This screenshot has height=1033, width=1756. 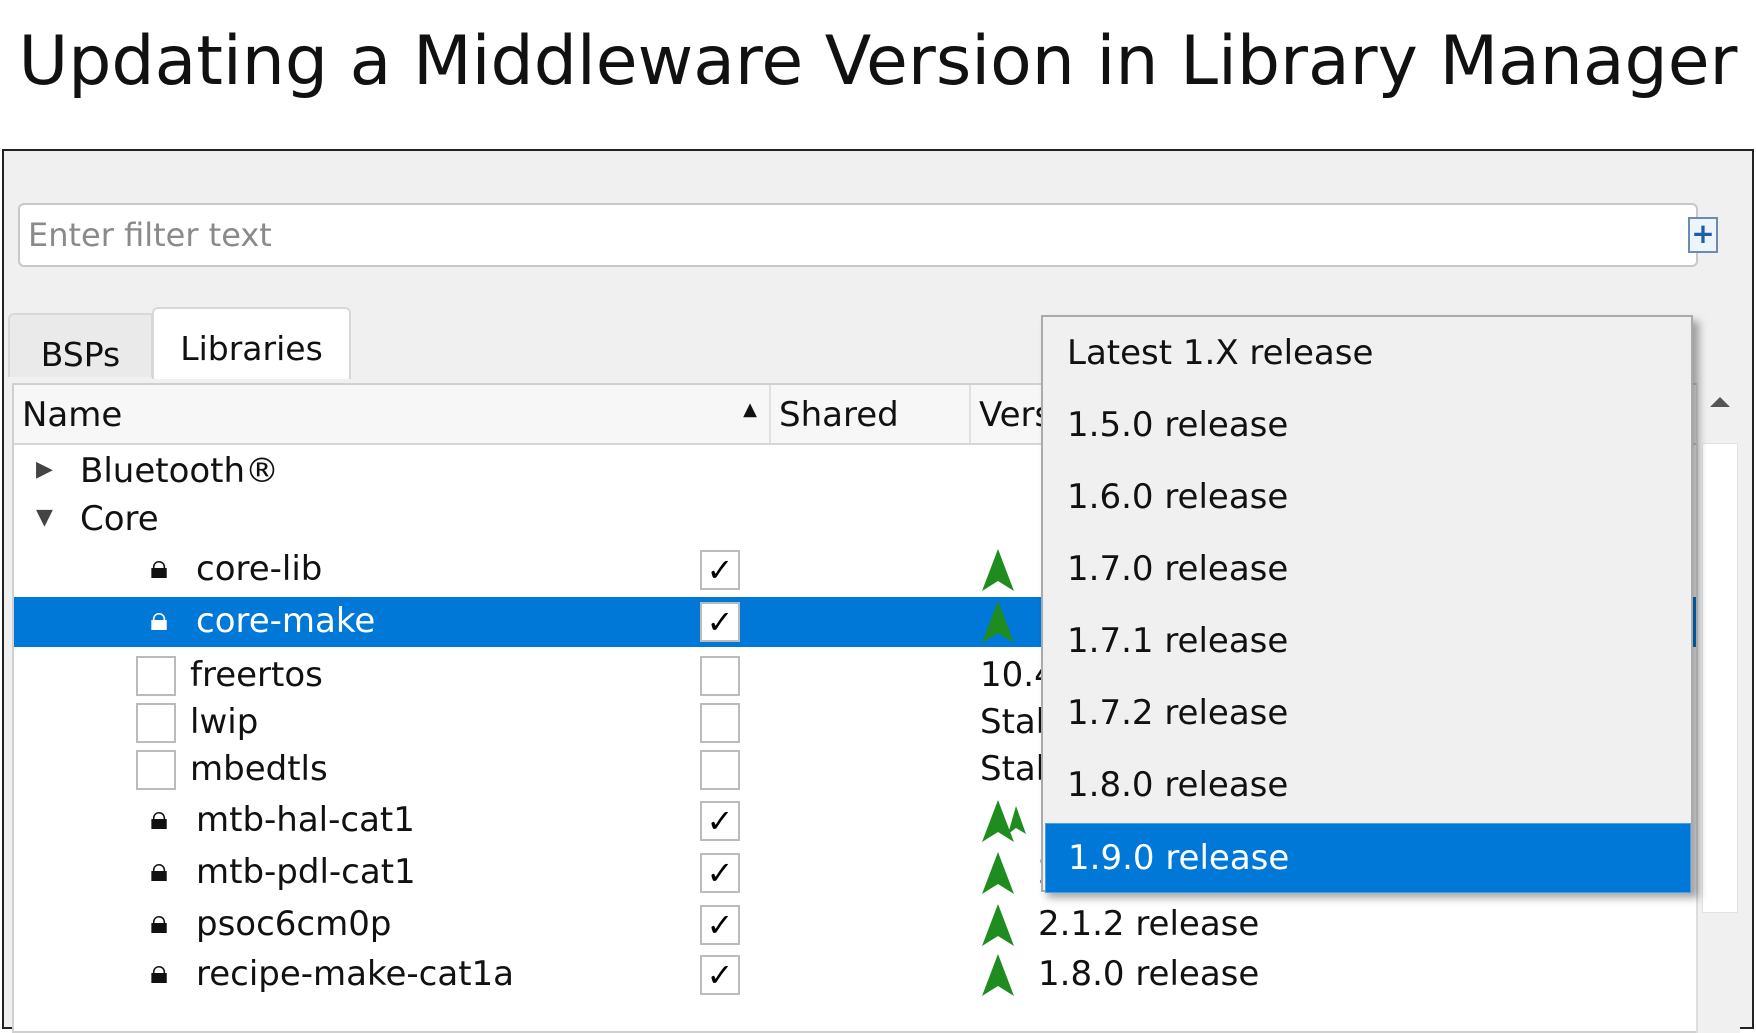 I want to click on group-label: Core, so click(x=119, y=519).